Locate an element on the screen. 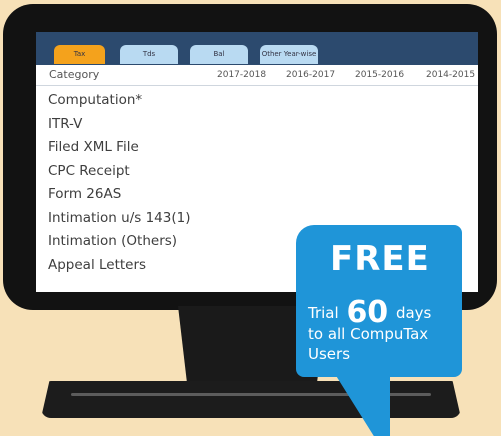 Image resolution: width=501 pixels, height=436 pixels. tab-bar: Tax Tds Bal Other Year-wise is located at coordinates (257, 48).